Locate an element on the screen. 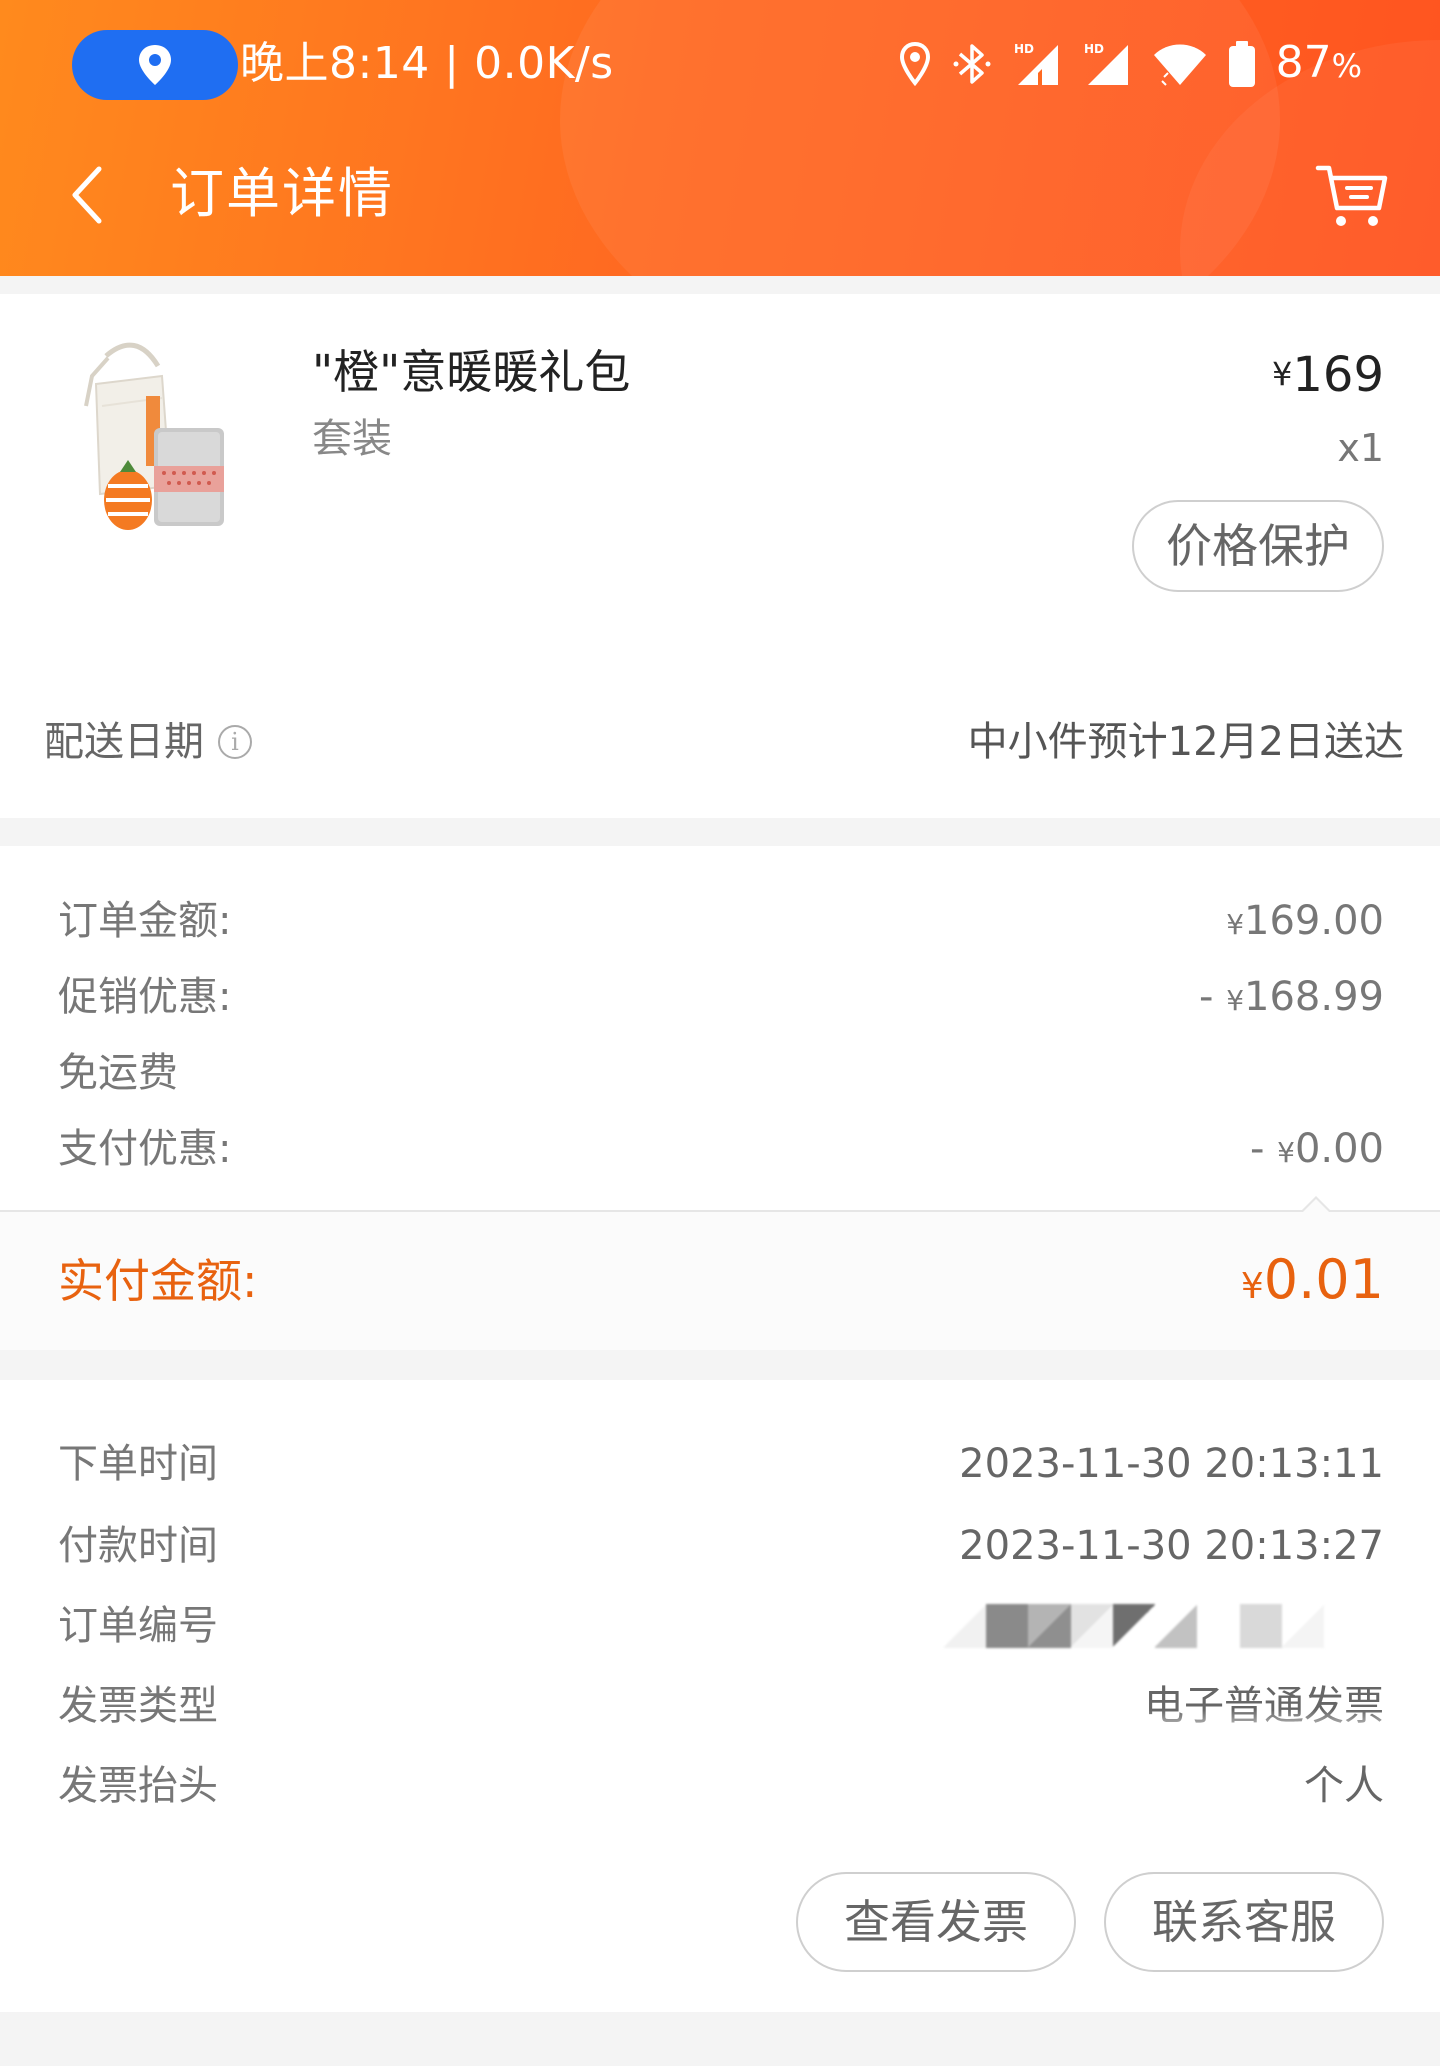  back-button is located at coordinates (87, 195).